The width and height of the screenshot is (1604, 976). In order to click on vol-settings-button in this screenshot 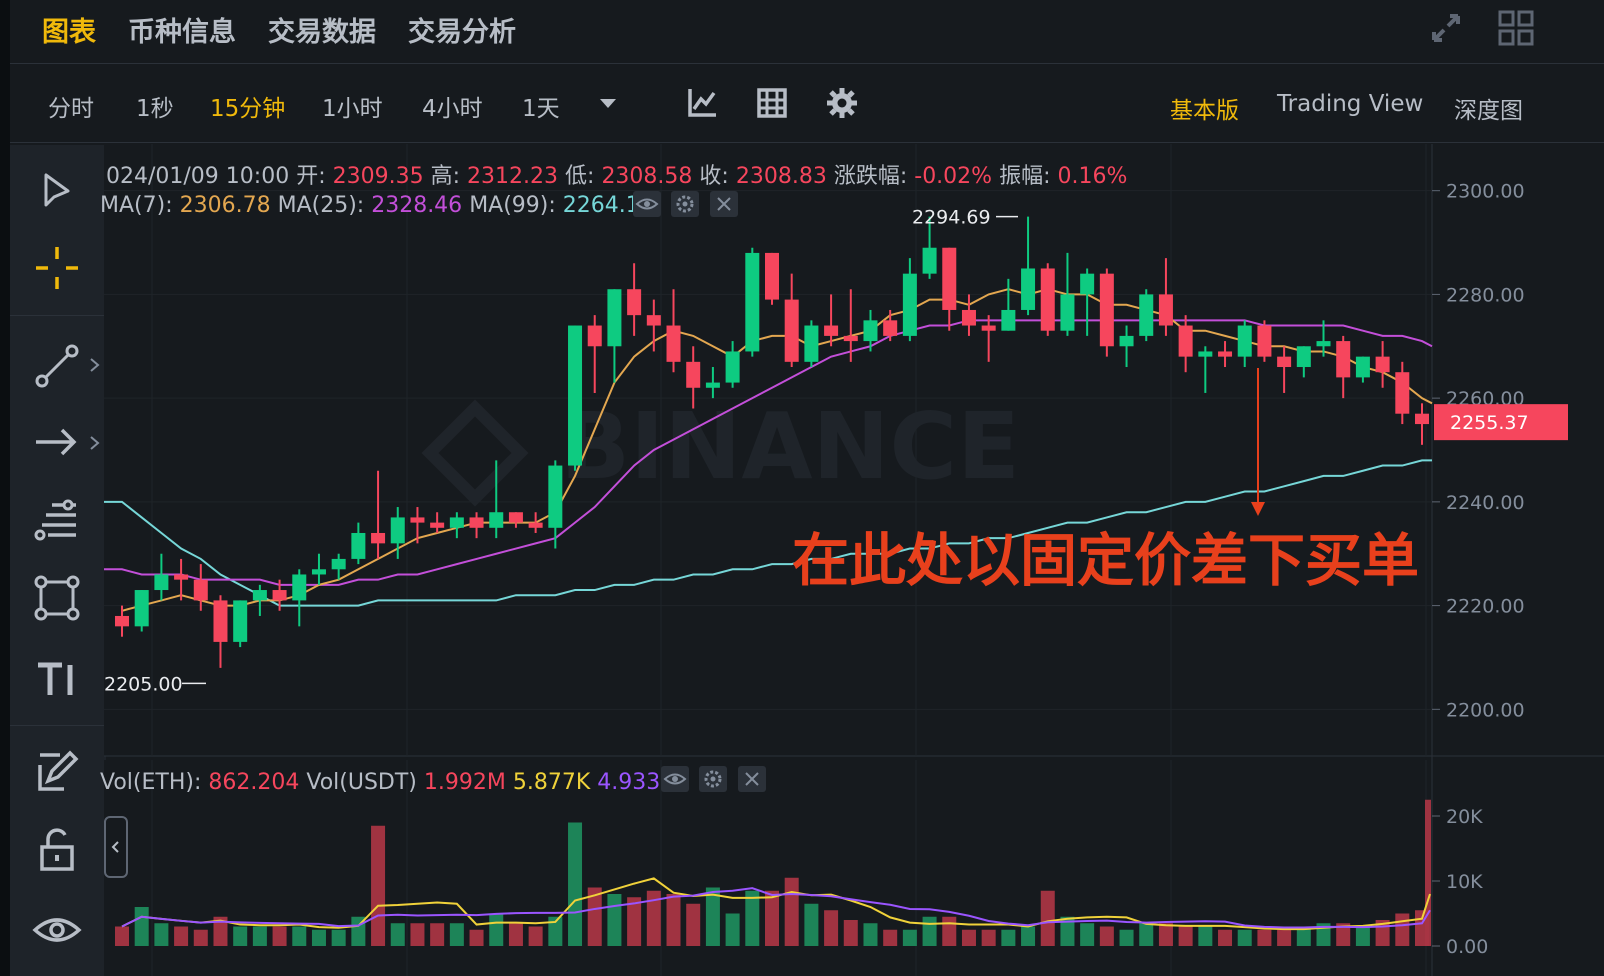, I will do `click(713, 779)`.